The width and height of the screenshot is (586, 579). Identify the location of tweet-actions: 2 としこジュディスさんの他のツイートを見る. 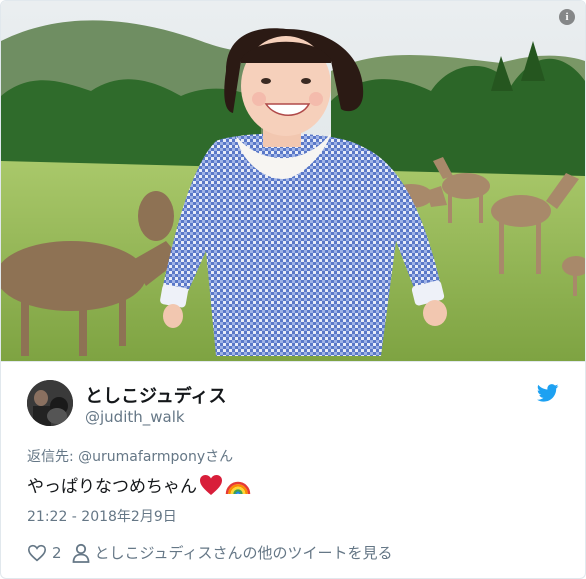
(209, 552).